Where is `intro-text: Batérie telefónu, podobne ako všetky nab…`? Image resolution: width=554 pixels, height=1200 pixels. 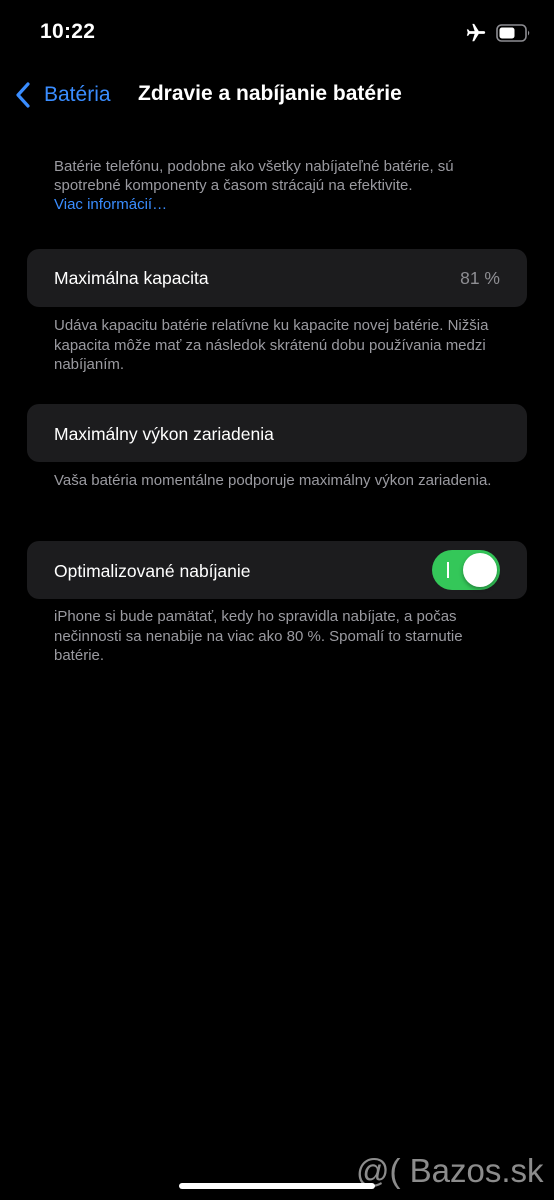 intro-text: Batérie telefónu, podobne ako všetky nab… is located at coordinates (289, 185).